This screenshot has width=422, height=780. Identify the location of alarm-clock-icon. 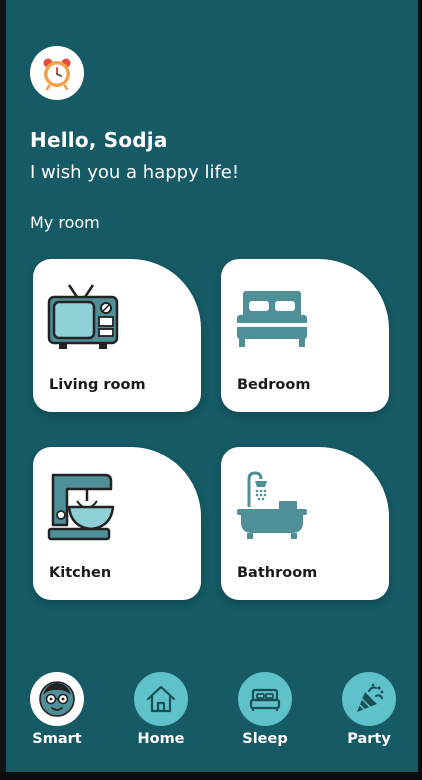
(57, 74).